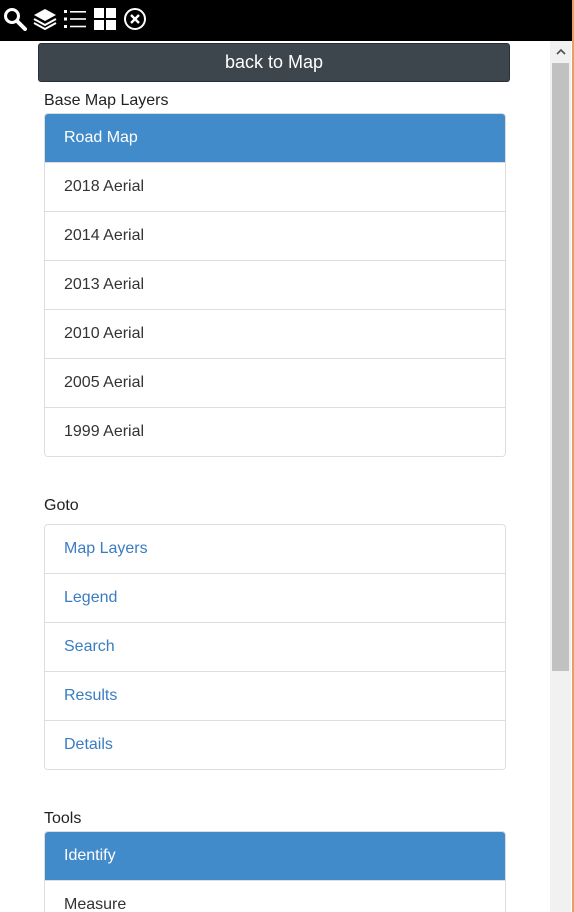 The image size is (574, 912). I want to click on base-map-title: Base Map Layers, so click(106, 100).